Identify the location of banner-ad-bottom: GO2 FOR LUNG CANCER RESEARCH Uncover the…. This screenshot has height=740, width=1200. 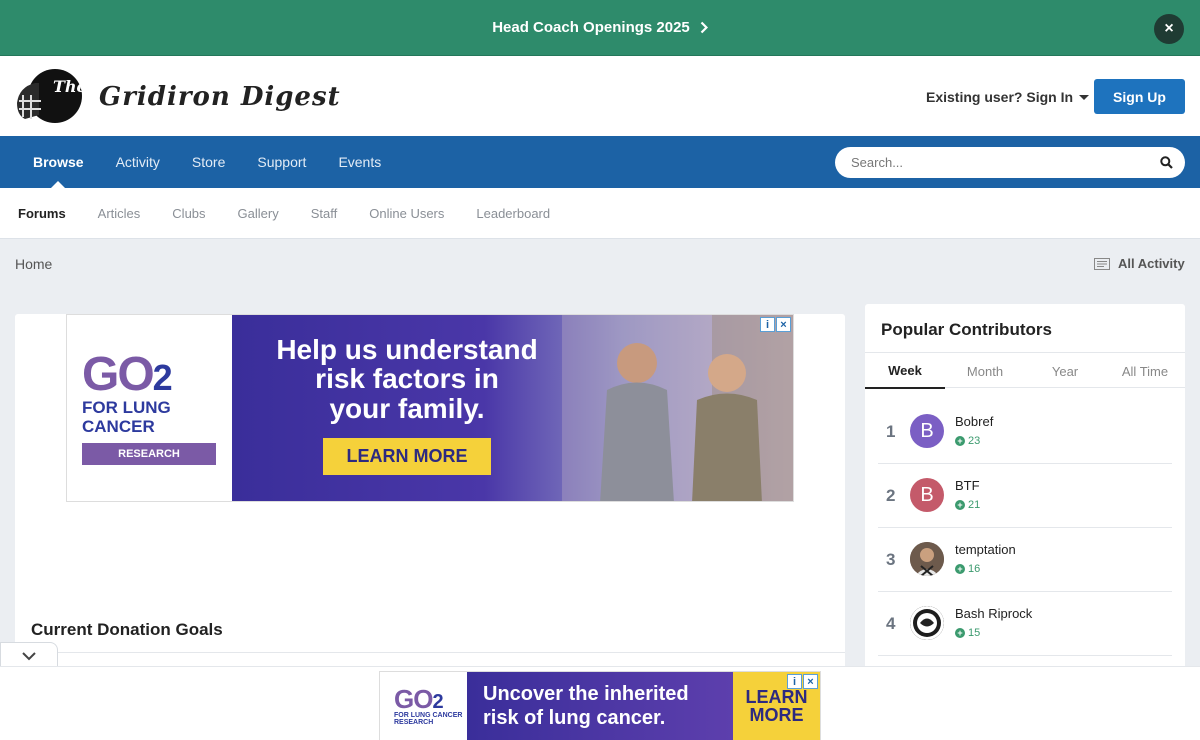
(600, 705).